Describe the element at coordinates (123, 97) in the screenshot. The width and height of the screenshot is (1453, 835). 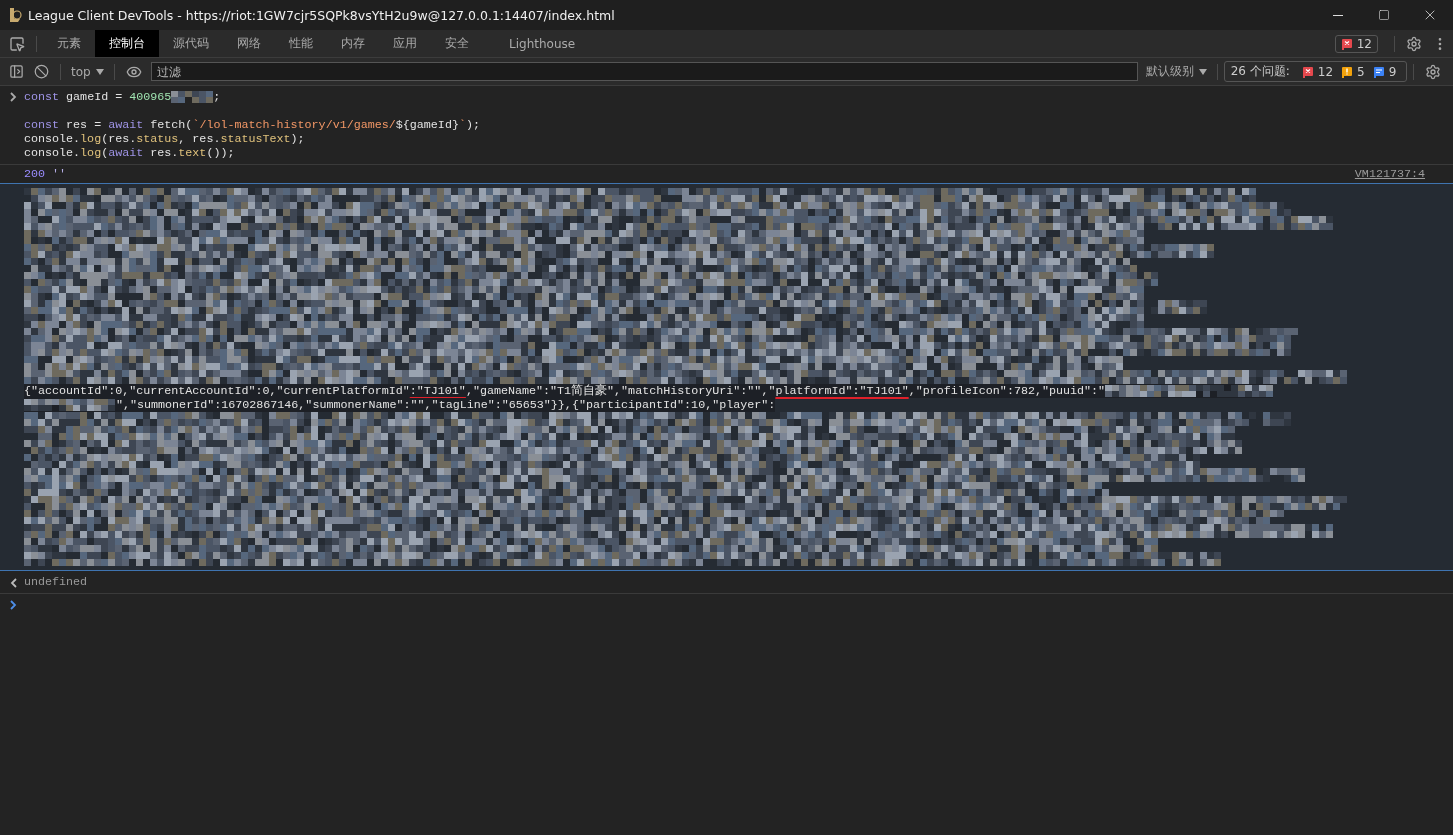
I see `code-line: const gameId = 400965 ;` at that location.